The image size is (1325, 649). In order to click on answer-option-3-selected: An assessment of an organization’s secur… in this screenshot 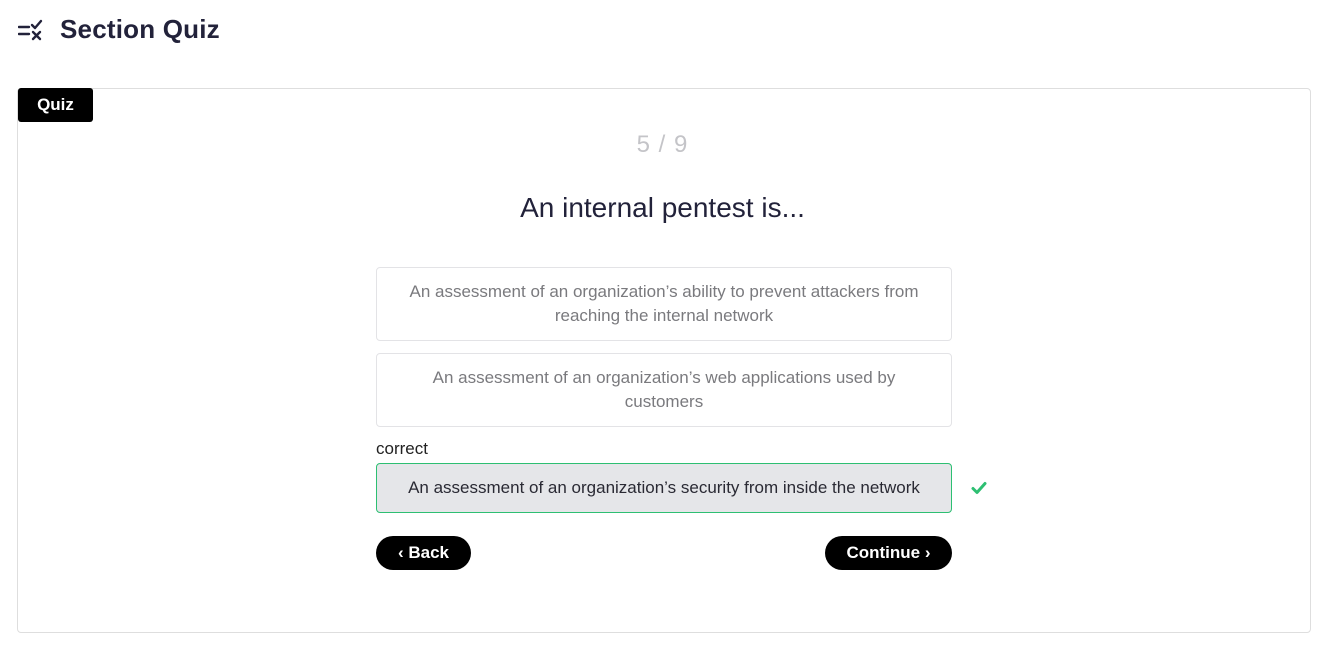, I will do `click(664, 488)`.